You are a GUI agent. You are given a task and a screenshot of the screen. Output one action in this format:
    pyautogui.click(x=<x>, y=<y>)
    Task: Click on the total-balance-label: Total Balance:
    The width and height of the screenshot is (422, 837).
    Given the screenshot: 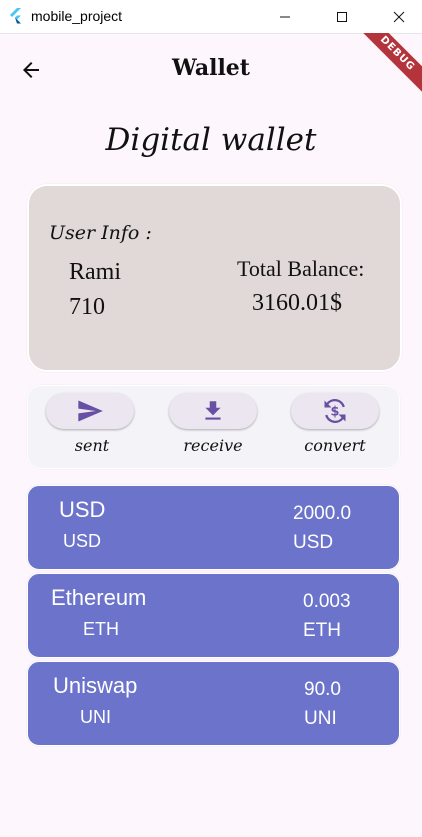 What is the action you would take?
    pyautogui.click(x=301, y=268)
    